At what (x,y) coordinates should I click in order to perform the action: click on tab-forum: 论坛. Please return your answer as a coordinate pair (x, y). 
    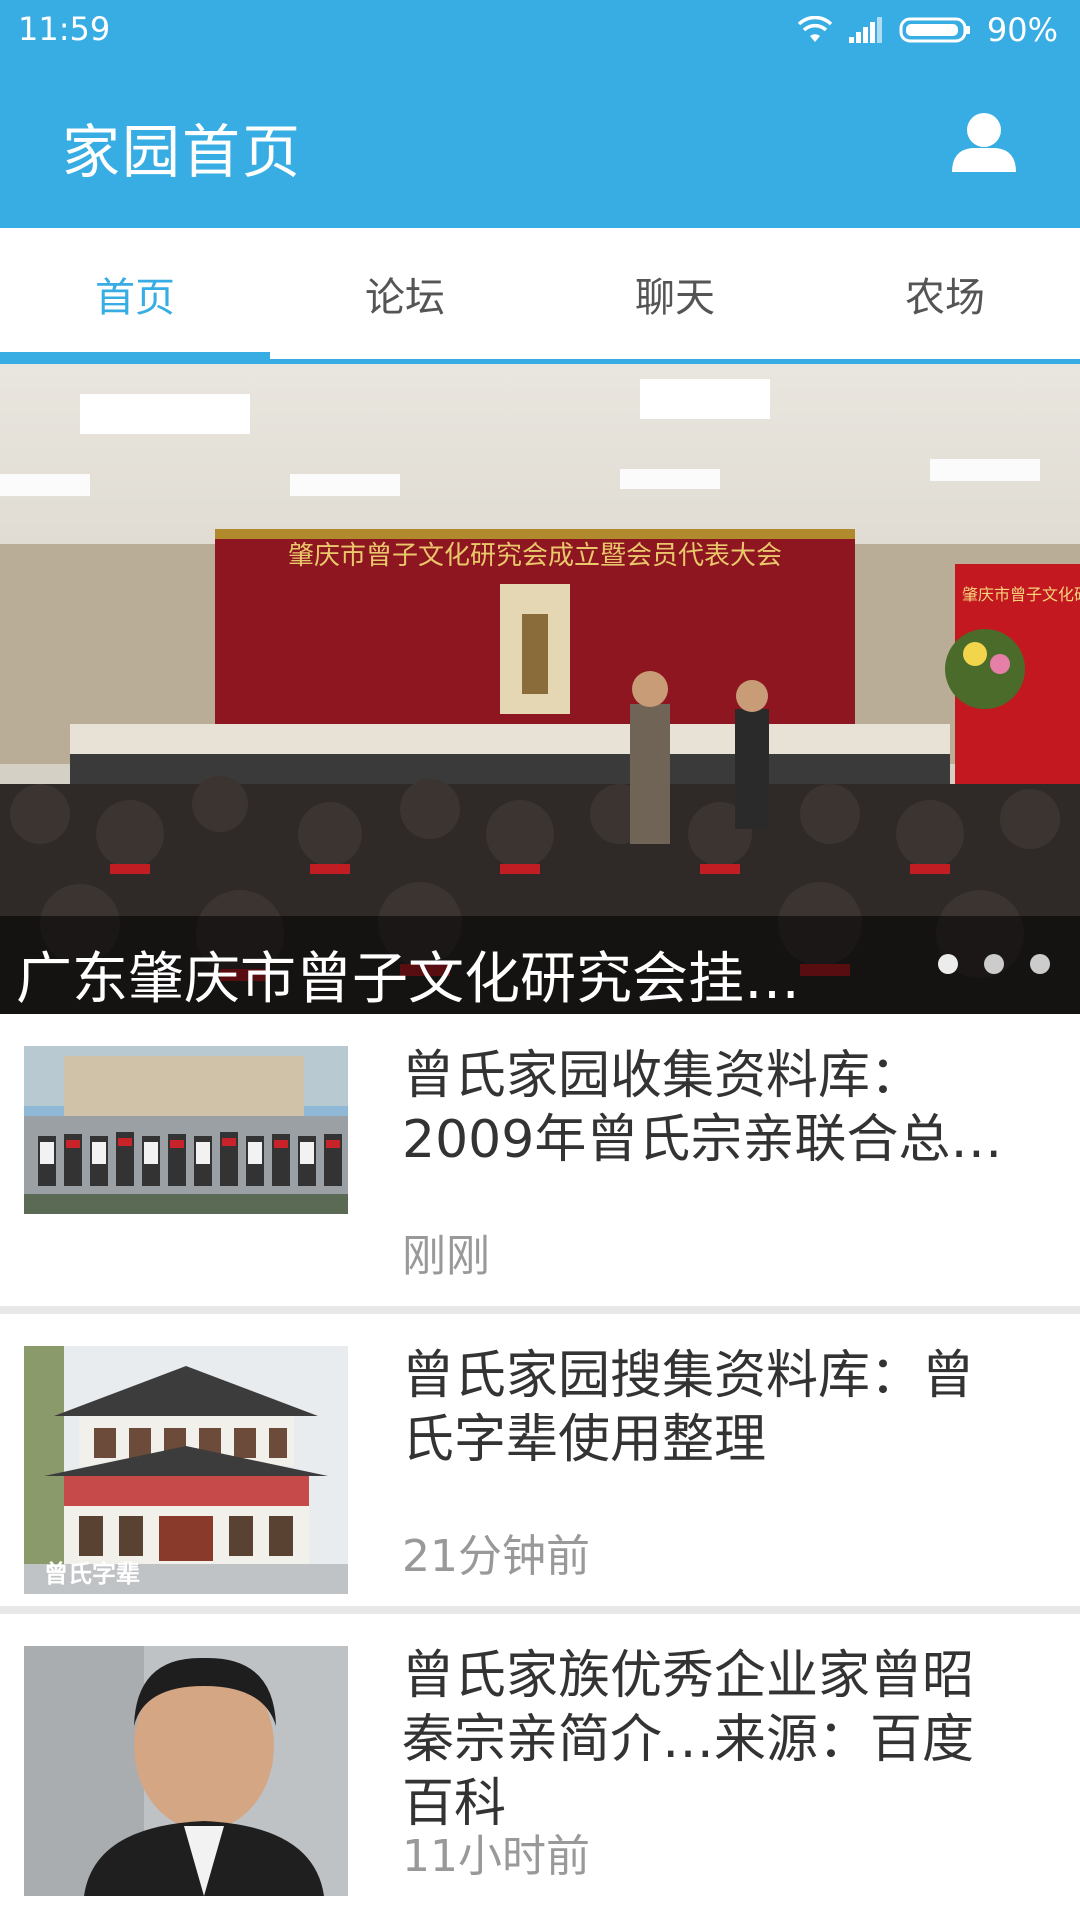
    Looking at the image, I should click on (405, 293).